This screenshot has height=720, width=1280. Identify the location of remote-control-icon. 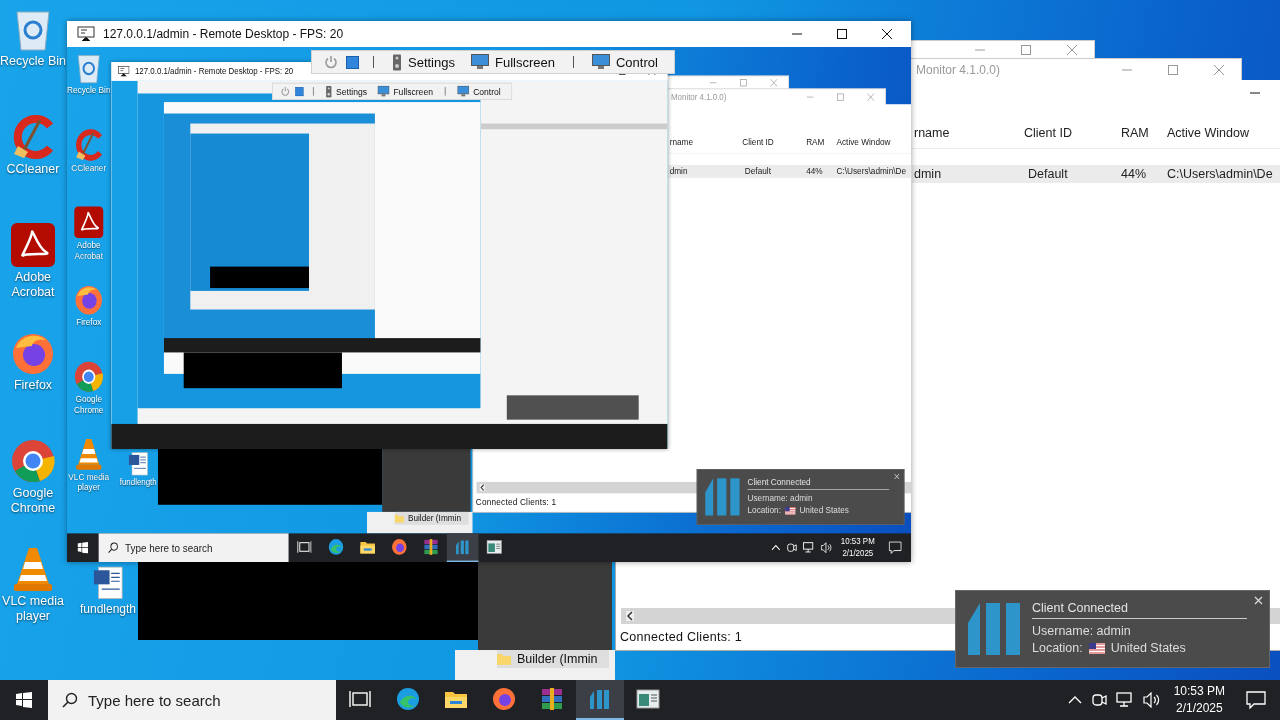
(397, 62).